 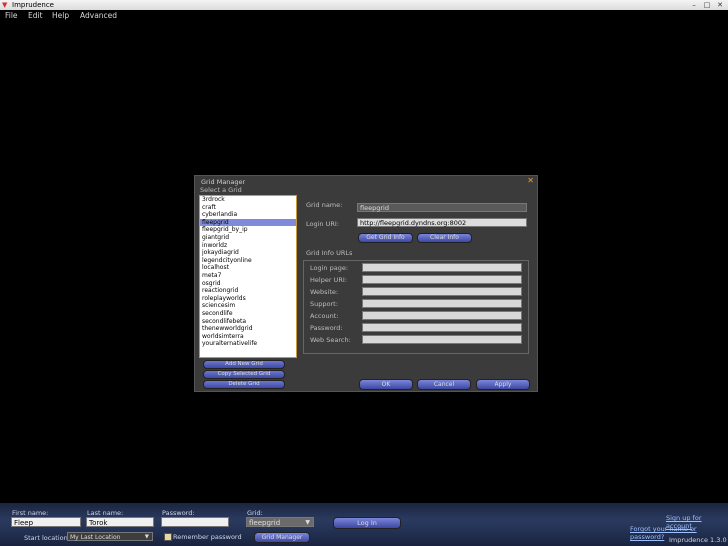 I want to click on select-grid-label: Select a Grid, so click(x=221, y=190).